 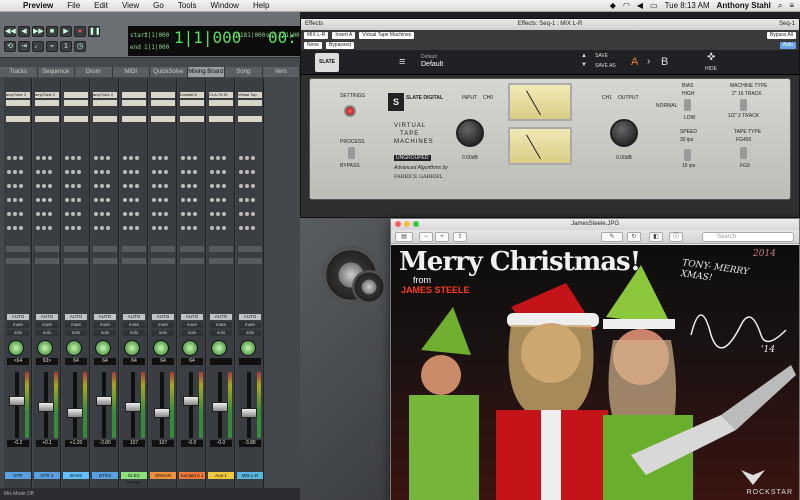 What do you see at coordinates (634, 62) in the screenshot?
I see `a-button: A` at bounding box center [634, 62].